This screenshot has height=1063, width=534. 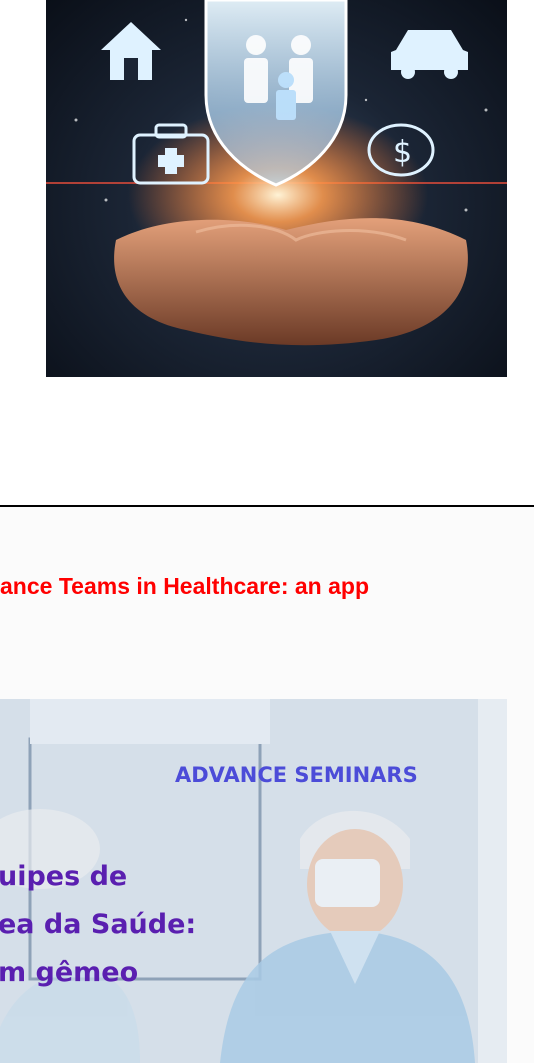 I want to click on seminar-title-line-2: ea da Saúde:, so click(x=98, y=924).